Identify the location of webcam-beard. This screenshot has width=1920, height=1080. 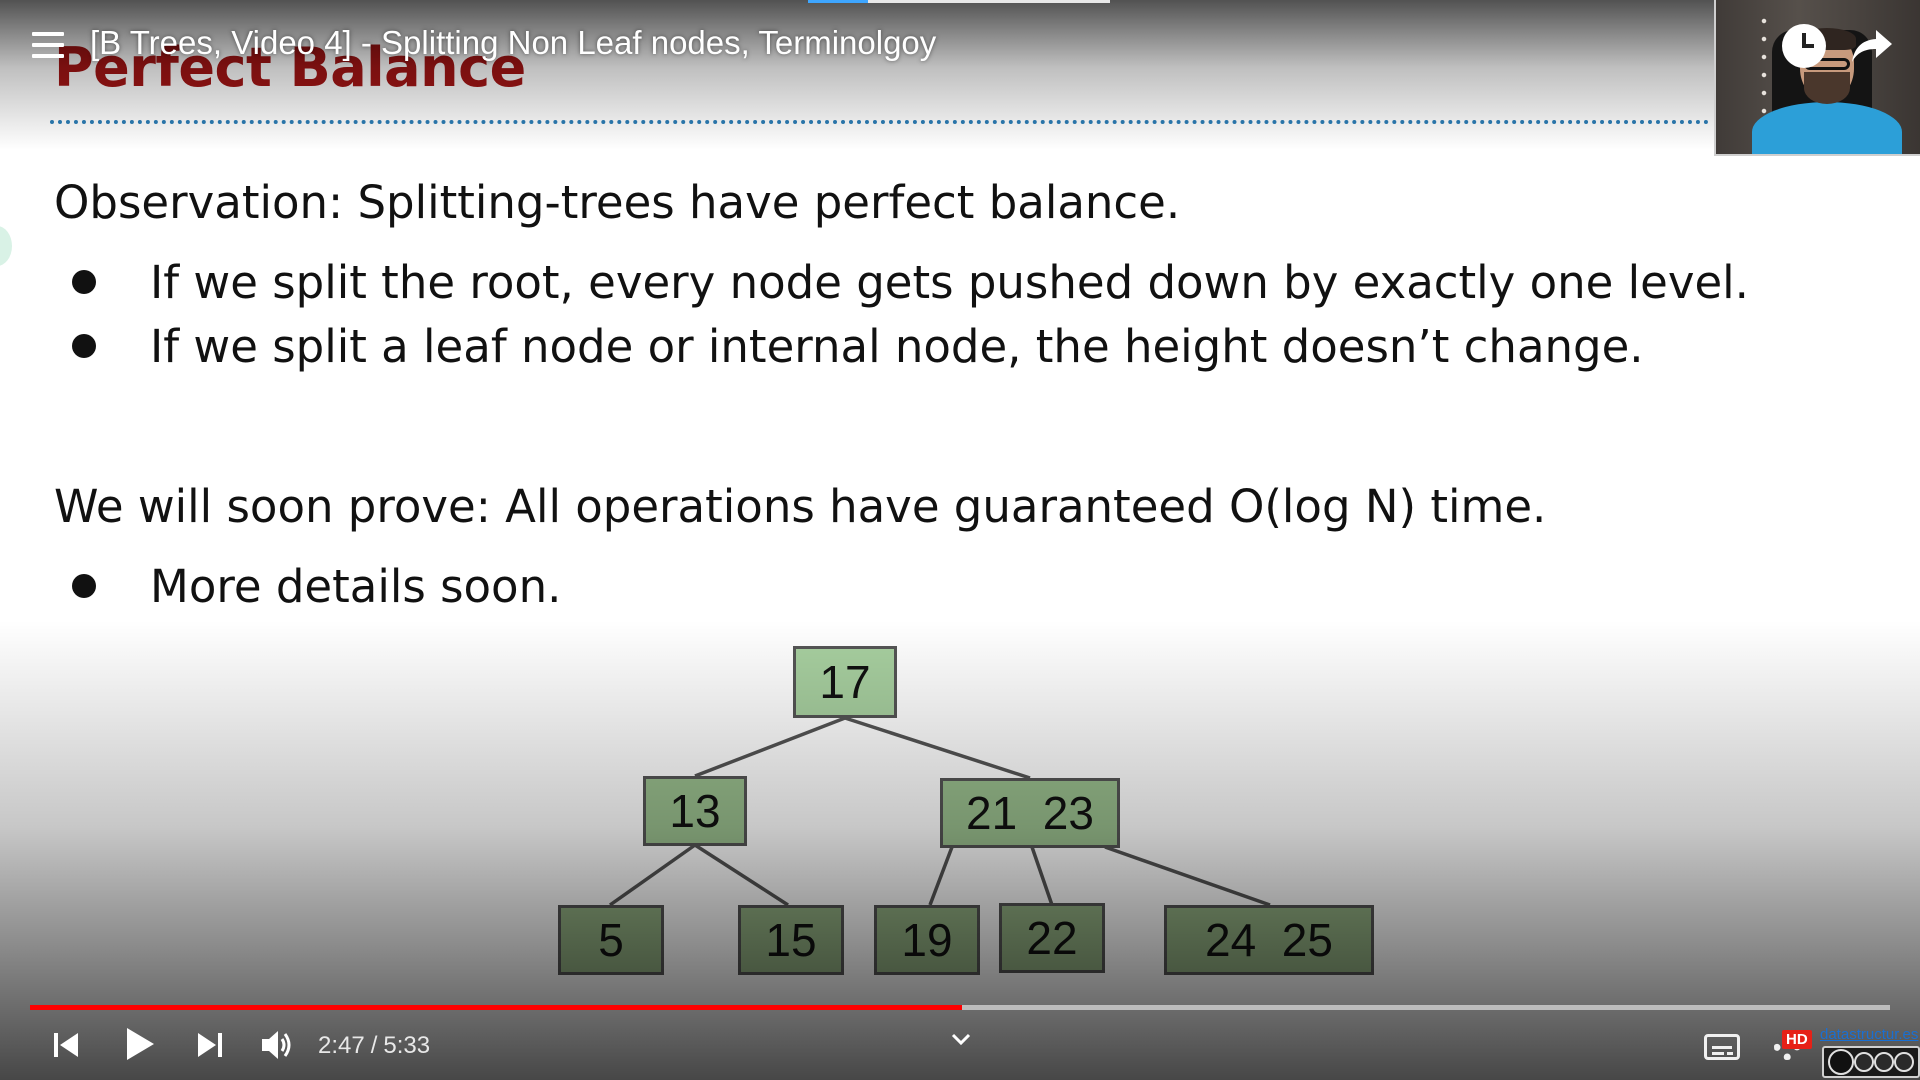
(1827, 88).